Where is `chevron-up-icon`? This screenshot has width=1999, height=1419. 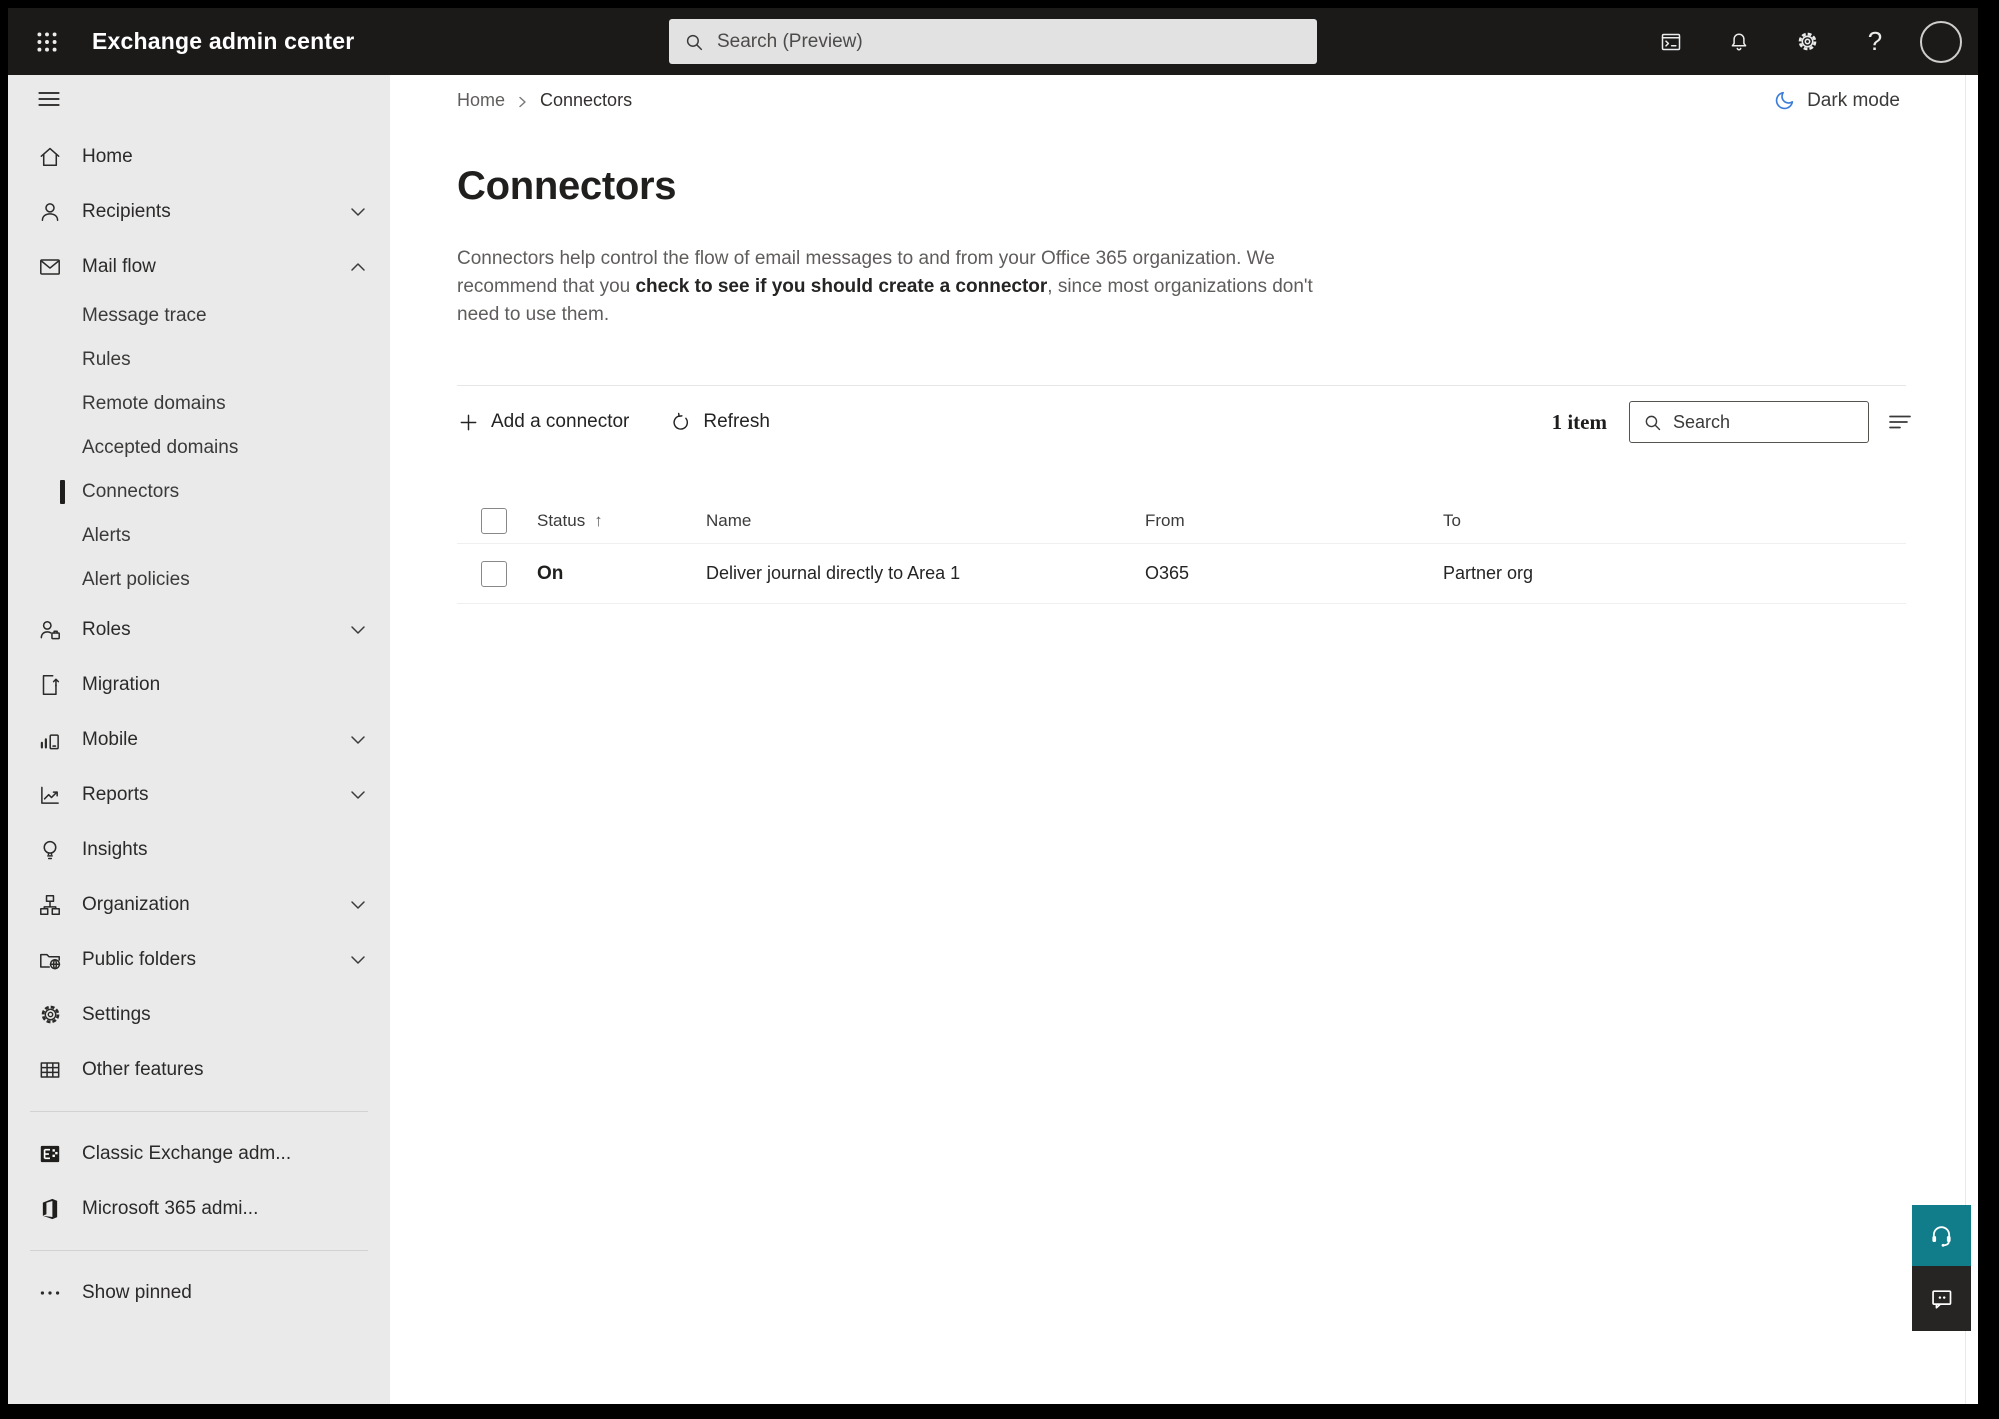
chevron-up-icon is located at coordinates (358, 267).